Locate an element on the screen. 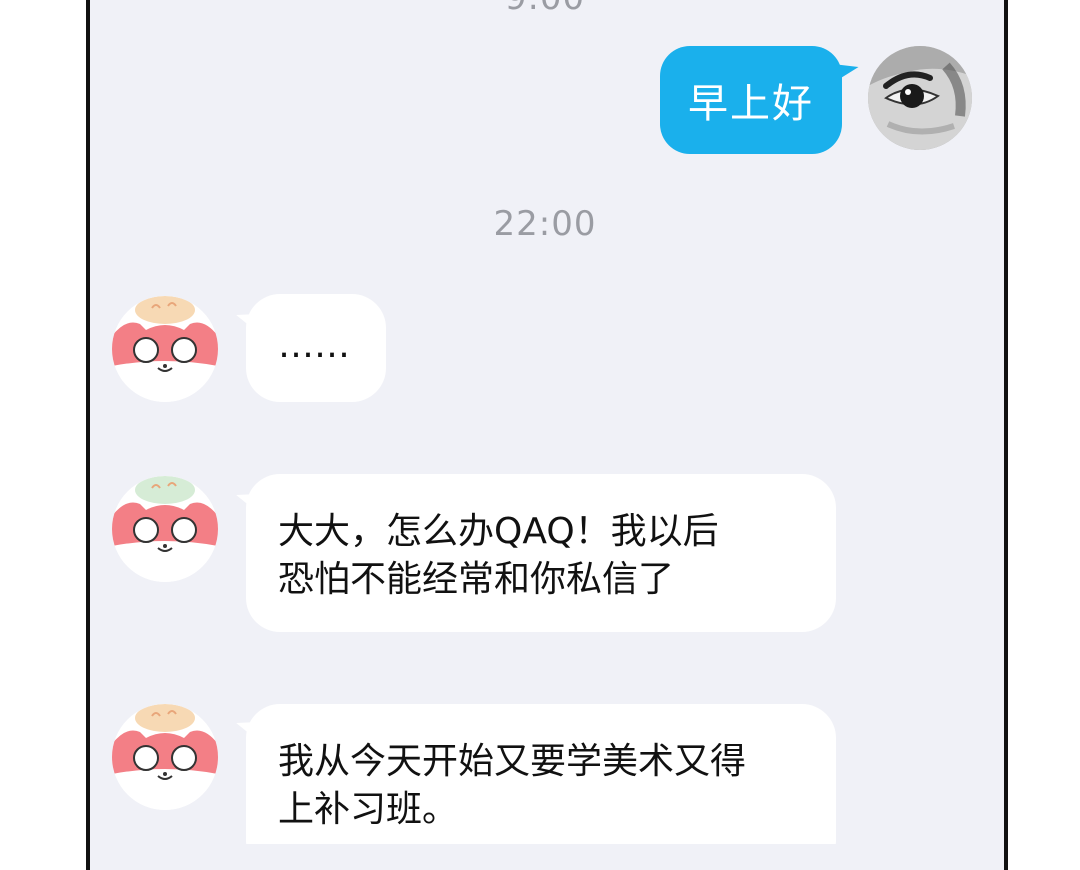 Image resolution: width=1080 pixels, height=870 pixels. eye-photo-icon is located at coordinates (920, 98).